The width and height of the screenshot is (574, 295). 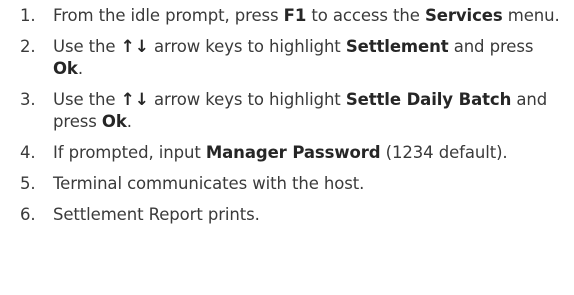 What do you see at coordinates (293, 152) in the screenshot?
I see `manager-password-label: Manager Password` at bounding box center [293, 152].